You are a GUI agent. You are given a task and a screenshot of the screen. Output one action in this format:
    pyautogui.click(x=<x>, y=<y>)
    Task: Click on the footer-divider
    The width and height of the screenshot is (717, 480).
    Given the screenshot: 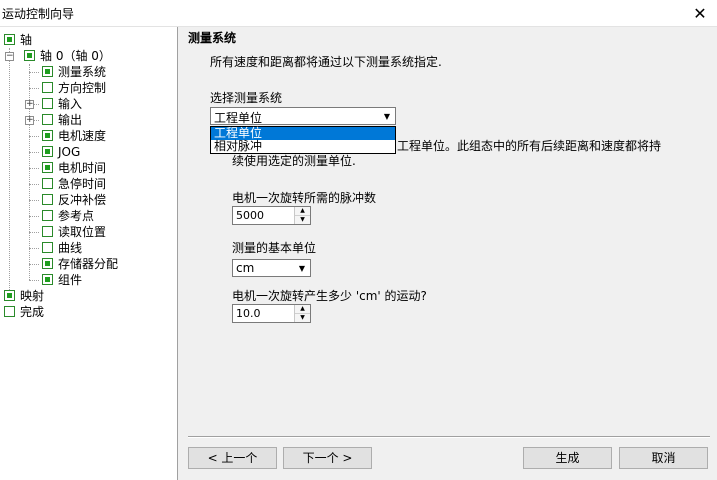 What is the action you would take?
    pyautogui.click(x=449, y=437)
    